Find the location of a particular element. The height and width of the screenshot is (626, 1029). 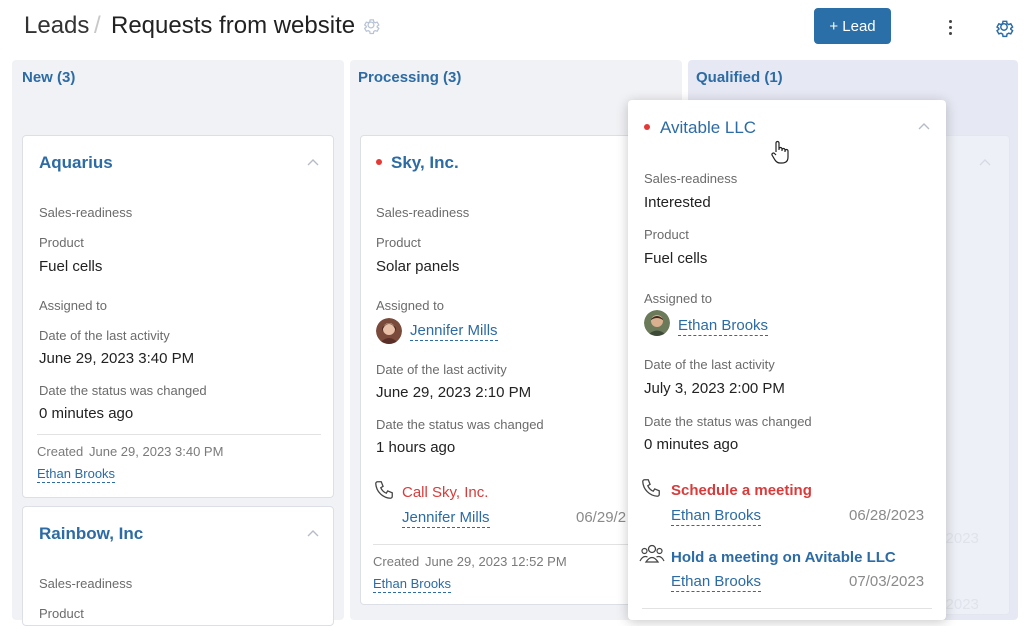

product-value: Solar panels is located at coordinates (418, 266).